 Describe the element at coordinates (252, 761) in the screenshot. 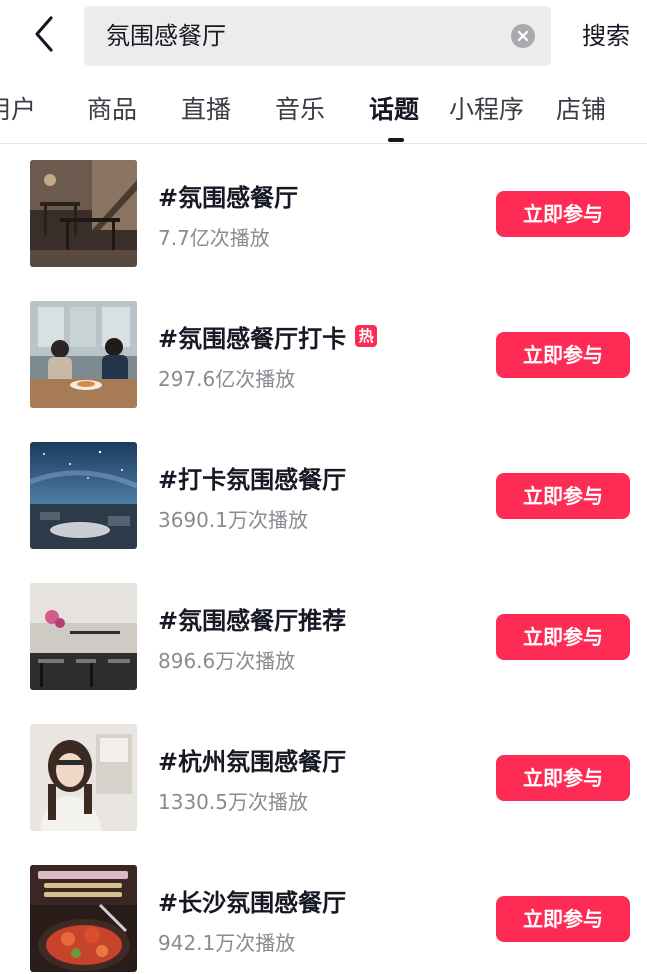

I see `topic-title: #杭州氛围感餐厅` at that location.